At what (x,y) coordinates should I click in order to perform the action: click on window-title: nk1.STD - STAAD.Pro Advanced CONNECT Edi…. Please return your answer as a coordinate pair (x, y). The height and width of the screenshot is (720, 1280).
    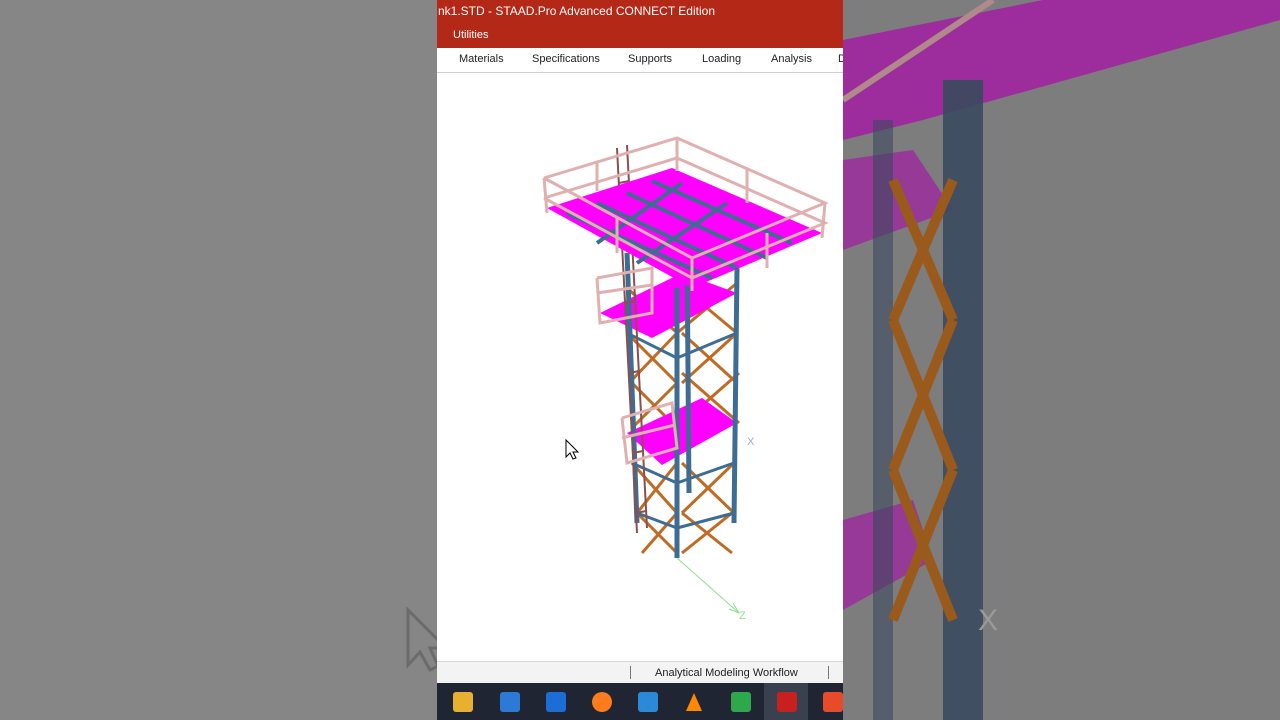
    Looking at the image, I should click on (576, 11).